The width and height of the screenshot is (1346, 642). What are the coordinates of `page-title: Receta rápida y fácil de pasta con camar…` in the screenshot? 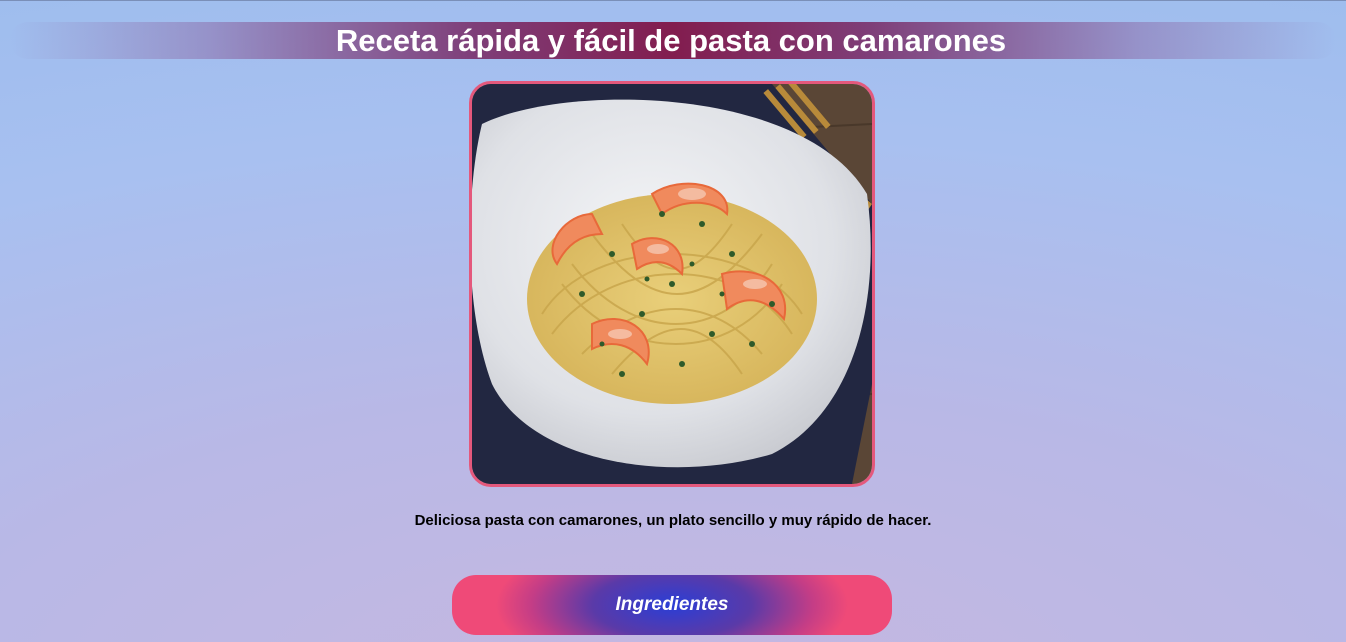 It's located at (671, 40).